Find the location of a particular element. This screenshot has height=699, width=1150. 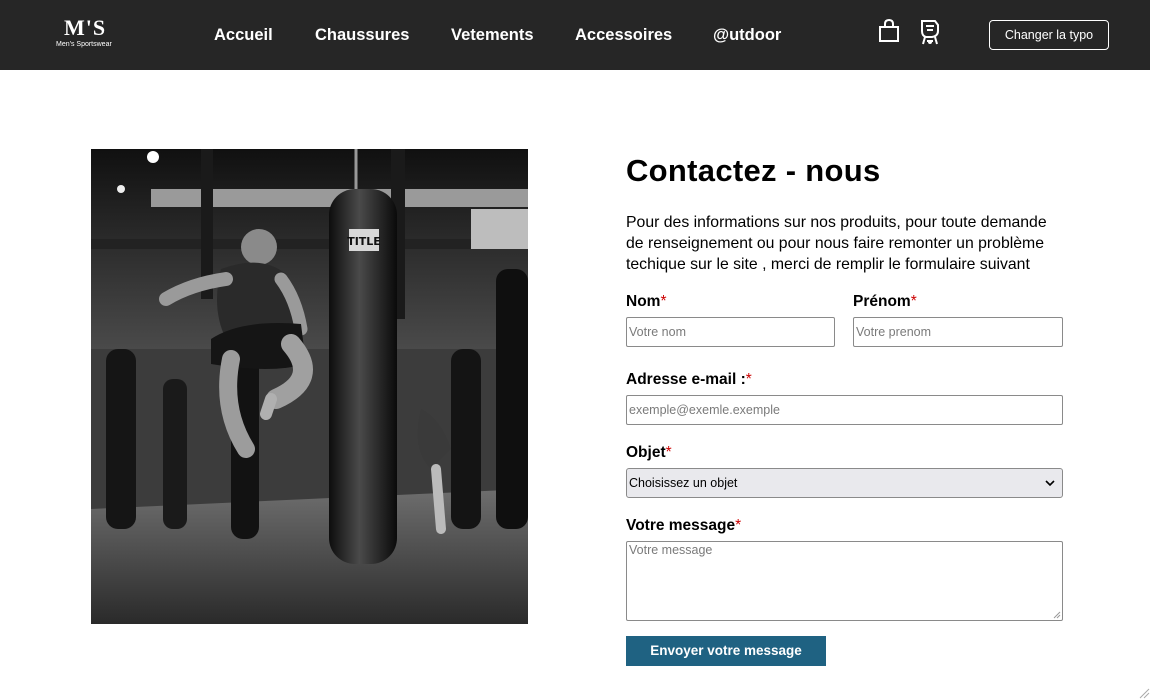

objet-select: Choisissez un objet is located at coordinates (844, 483).